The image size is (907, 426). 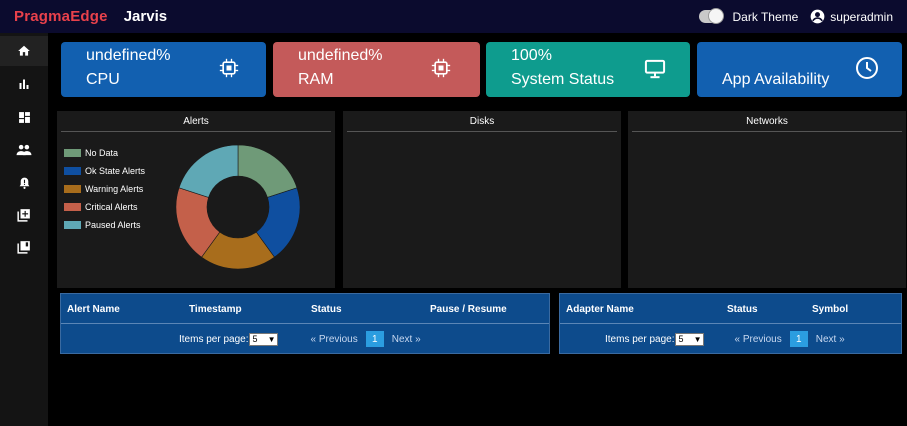 I want to click on alert-bell-icon, so click(x=24, y=183).